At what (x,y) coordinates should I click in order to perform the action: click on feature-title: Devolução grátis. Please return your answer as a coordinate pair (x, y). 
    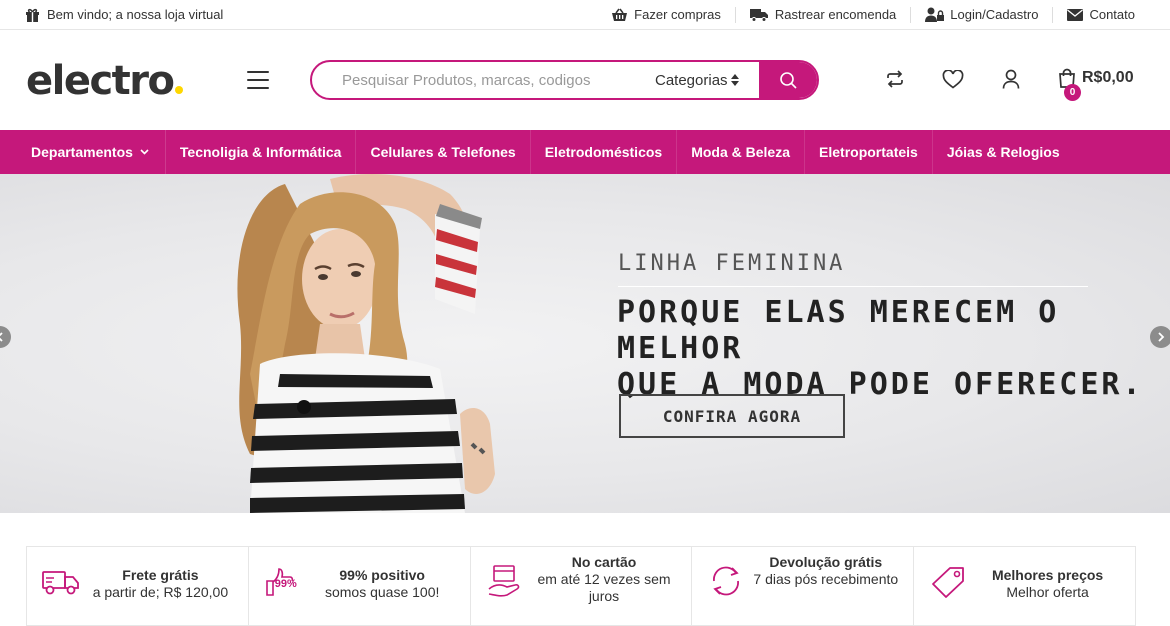
    Looking at the image, I should click on (826, 562).